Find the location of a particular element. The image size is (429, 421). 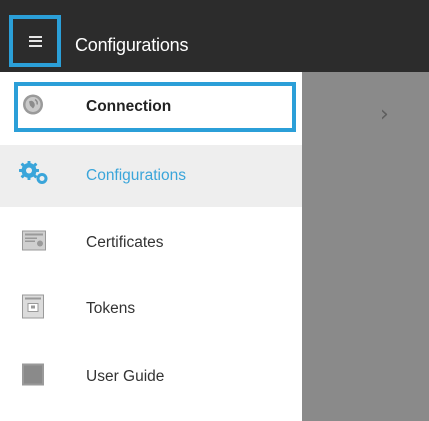

hamburger-menu-icon is located at coordinates (35, 41).